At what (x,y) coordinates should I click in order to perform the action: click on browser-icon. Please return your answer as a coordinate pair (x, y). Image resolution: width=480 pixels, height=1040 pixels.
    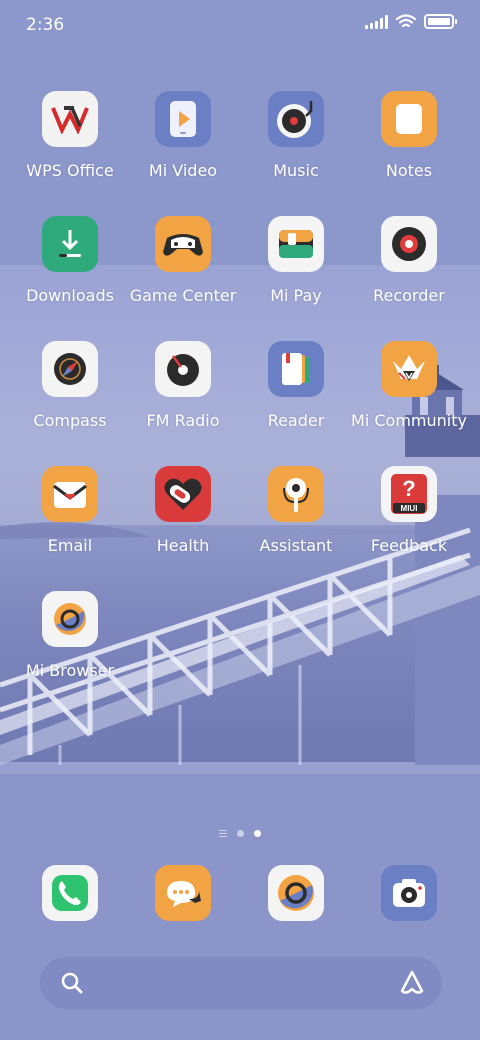
    Looking at the image, I should click on (296, 893).